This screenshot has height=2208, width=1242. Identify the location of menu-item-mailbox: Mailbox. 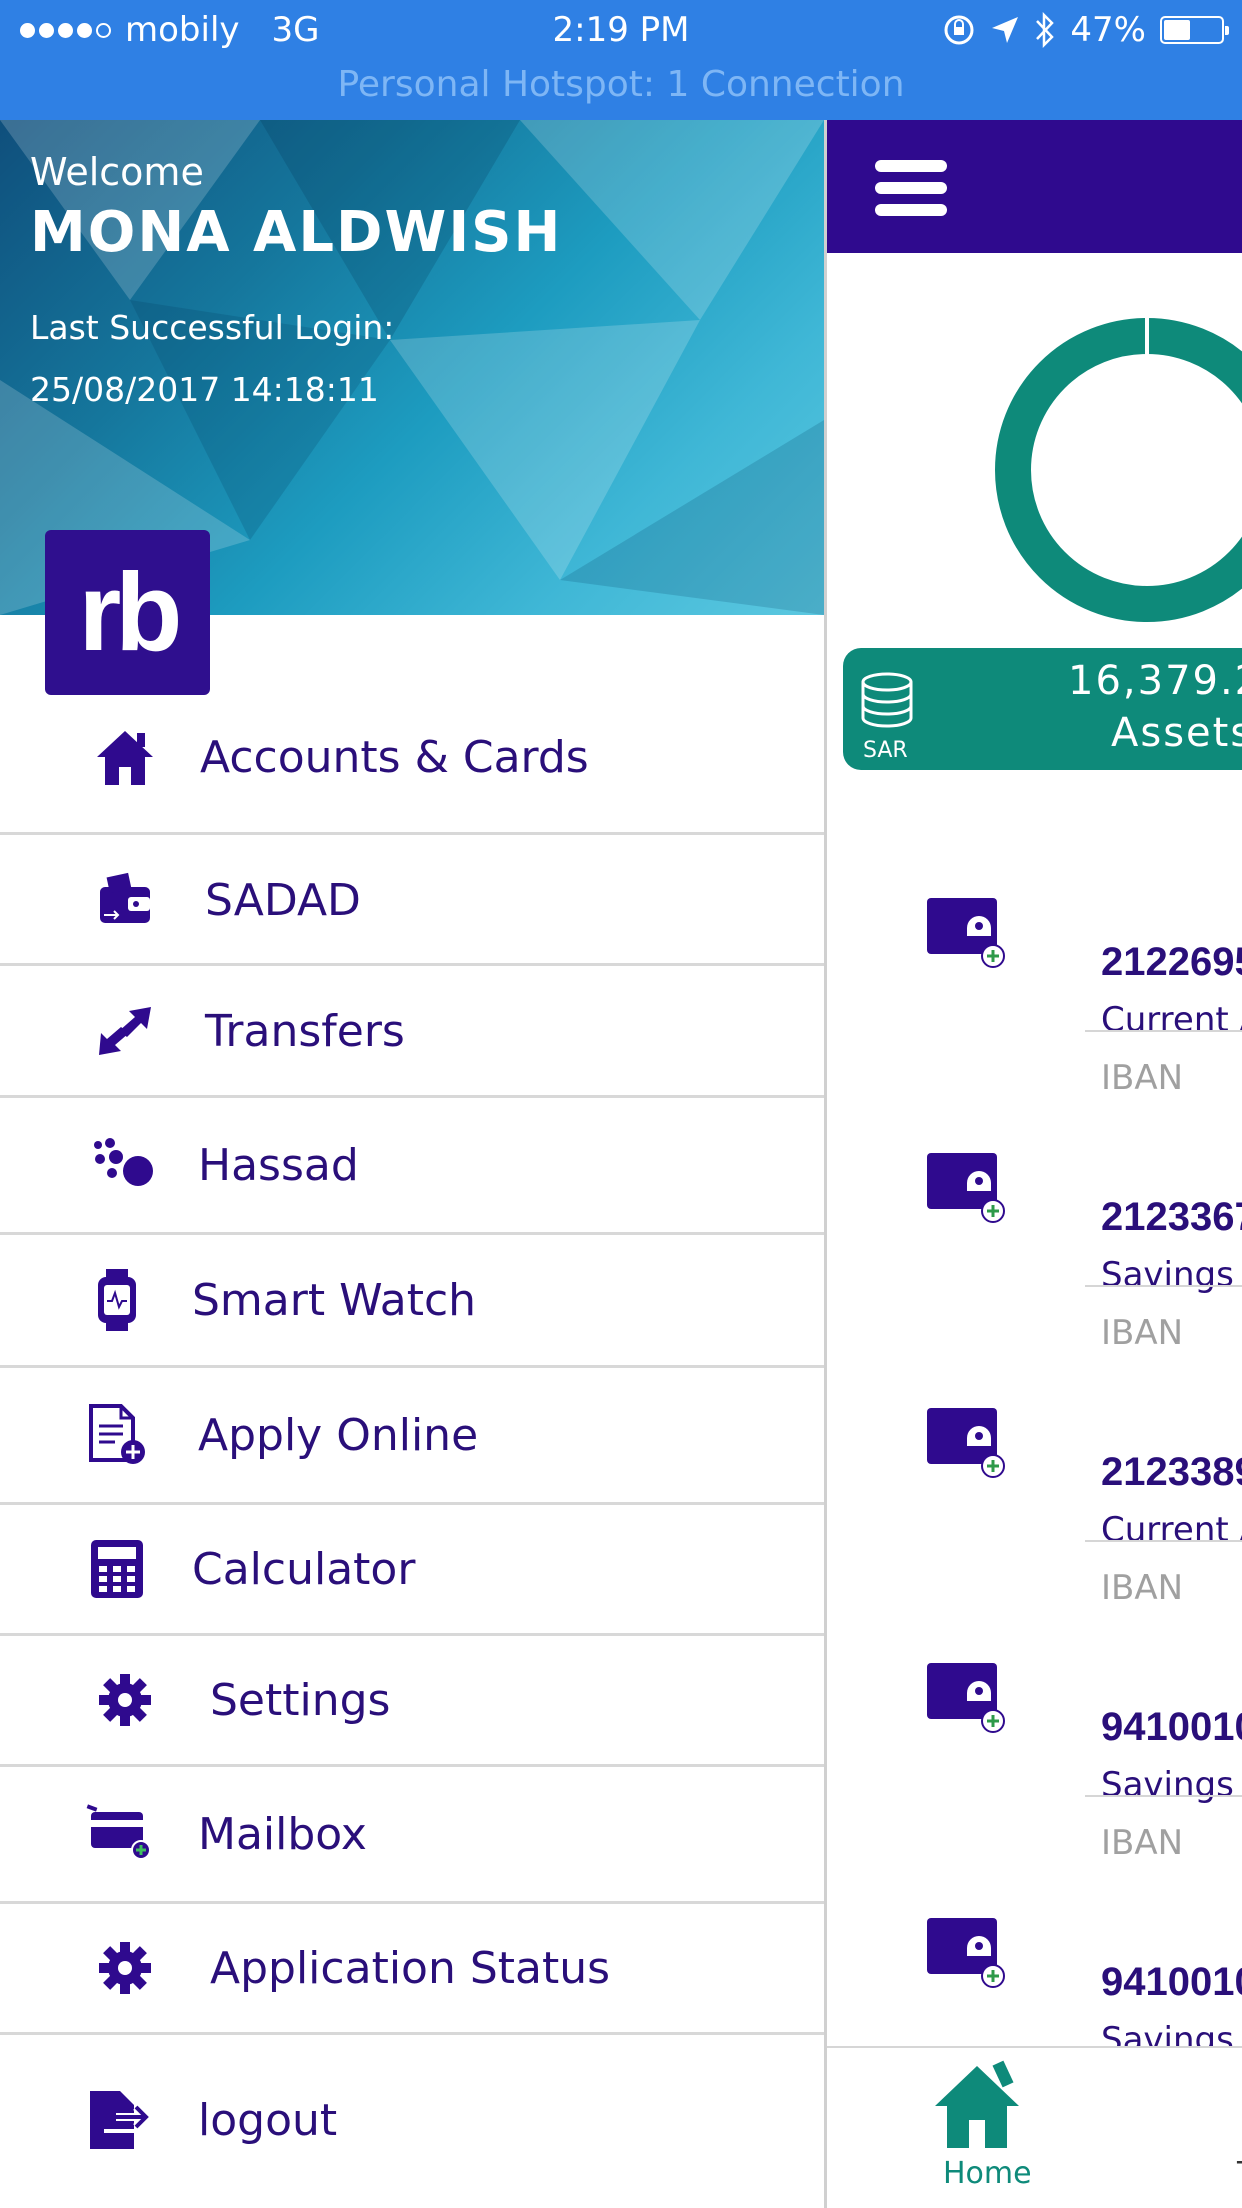
(412, 1834).